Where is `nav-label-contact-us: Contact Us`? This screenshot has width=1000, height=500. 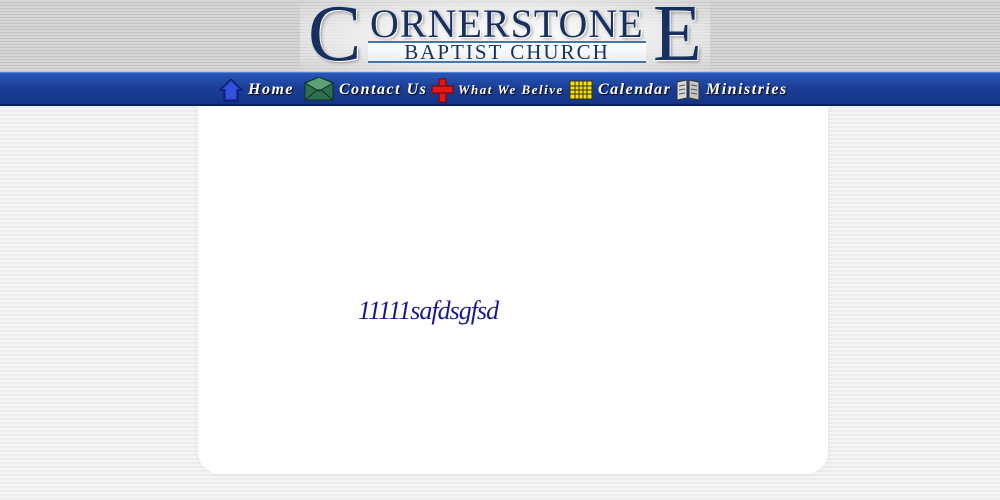 nav-label-contact-us: Contact Us is located at coordinates (383, 89).